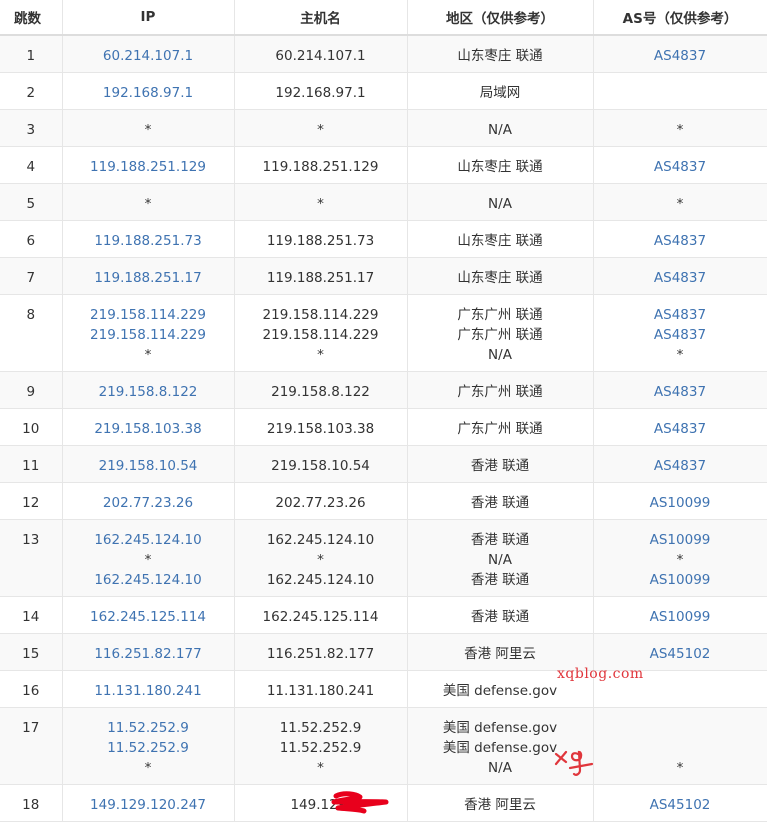 The height and width of the screenshot is (828, 767). What do you see at coordinates (383, 18) in the screenshot?
I see `table-header: 跳数 IP 主机名 地区（仅供参考） AS号（仅供参考）` at bounding box center [383, 18].